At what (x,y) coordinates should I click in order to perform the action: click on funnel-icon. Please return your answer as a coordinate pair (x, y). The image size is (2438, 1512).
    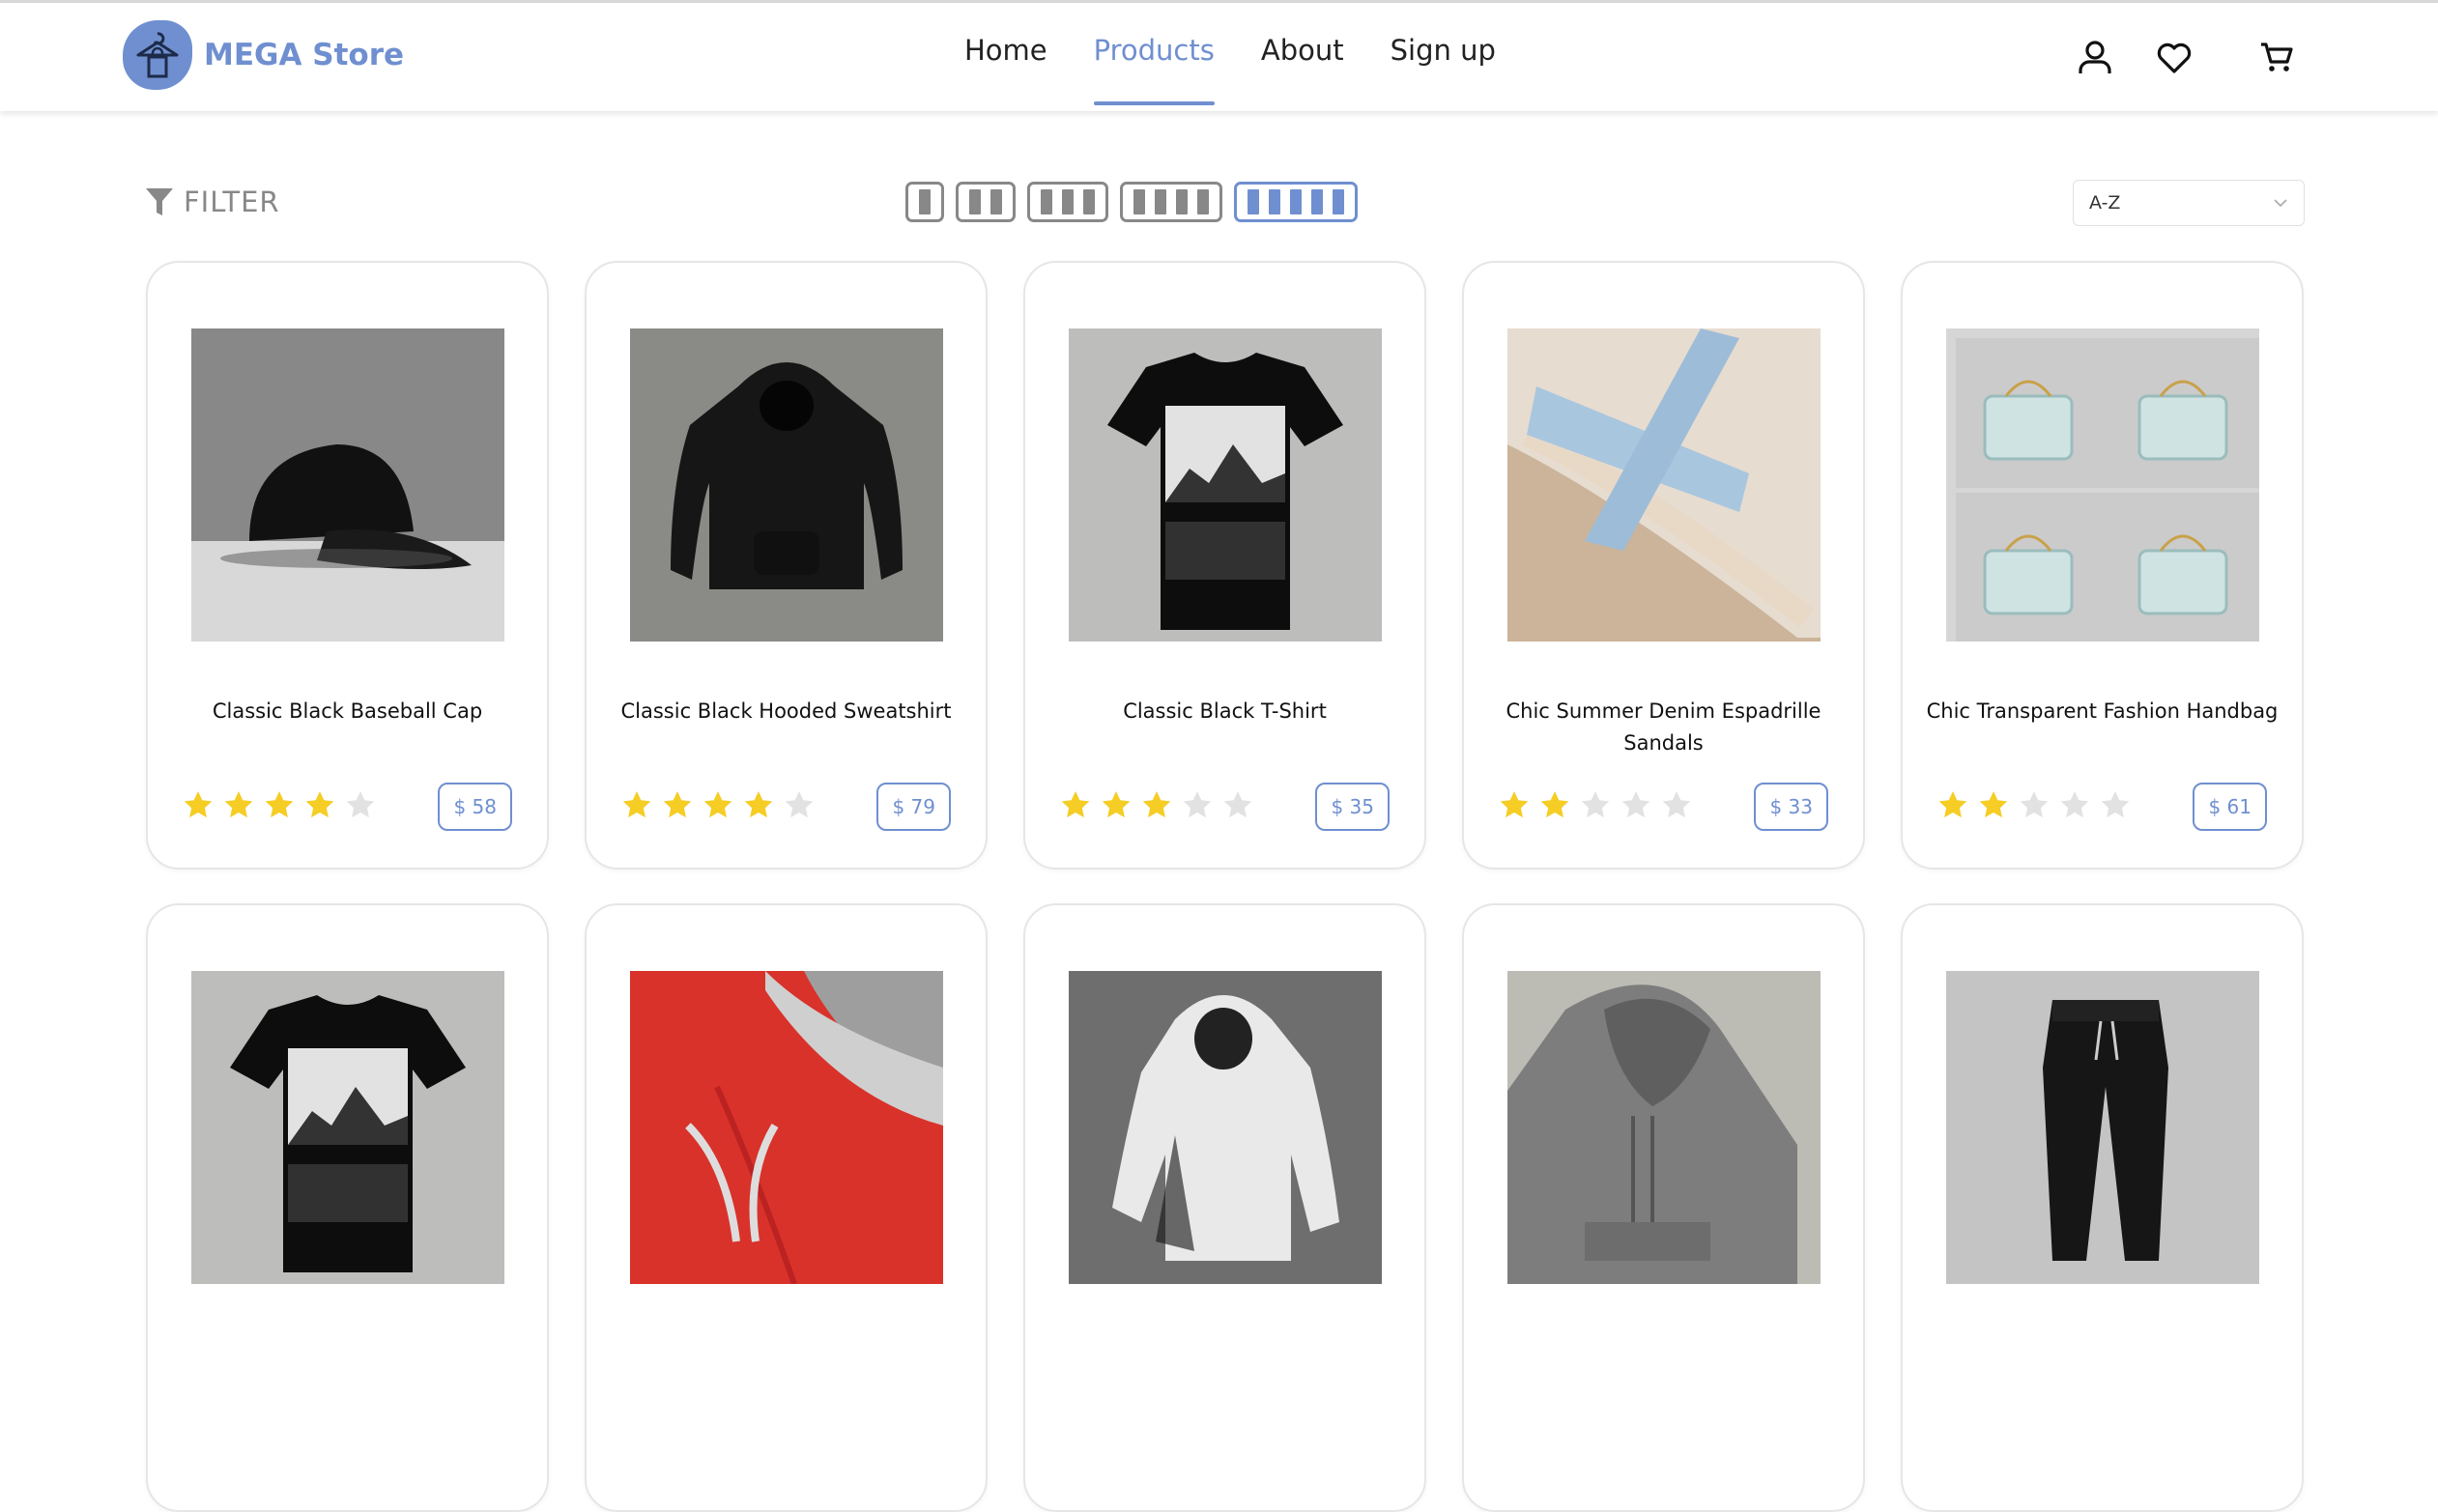
    Looking at the image, I should click on (159, 201).